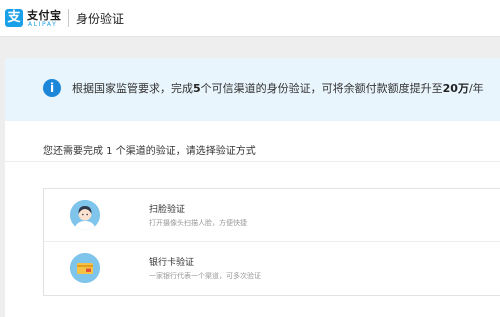 The image size is (500, 317). I want to click on instruction-text: 您还需要完成 1 个渠道的验证，请选择验证方式, so click(149, 151).